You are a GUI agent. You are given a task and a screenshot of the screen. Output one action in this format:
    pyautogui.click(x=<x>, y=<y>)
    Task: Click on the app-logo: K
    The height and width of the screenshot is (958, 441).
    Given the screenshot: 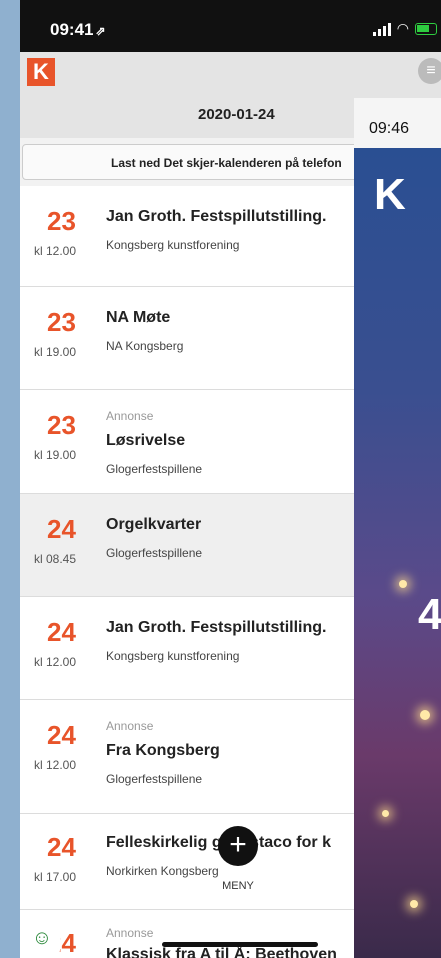 What is the action you would take?
    pyautogui.click(x=41, y=72)
    